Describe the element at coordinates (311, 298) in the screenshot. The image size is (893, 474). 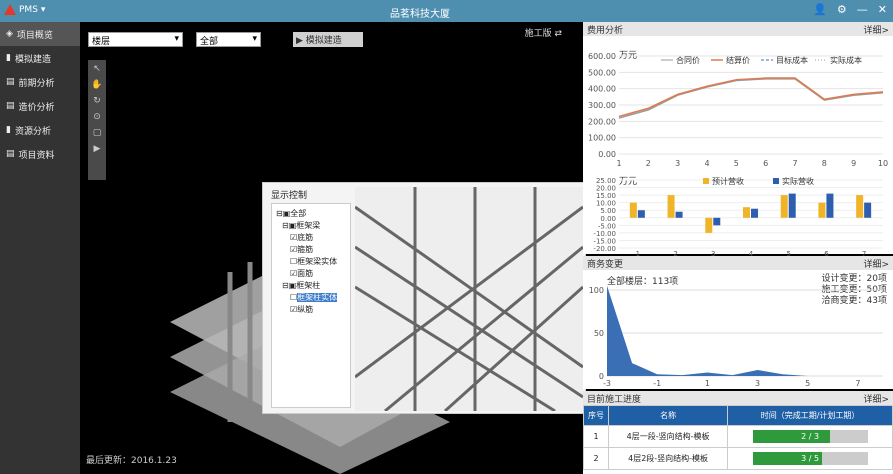
I see `tree-item: ☐框架柱实体` at that location.